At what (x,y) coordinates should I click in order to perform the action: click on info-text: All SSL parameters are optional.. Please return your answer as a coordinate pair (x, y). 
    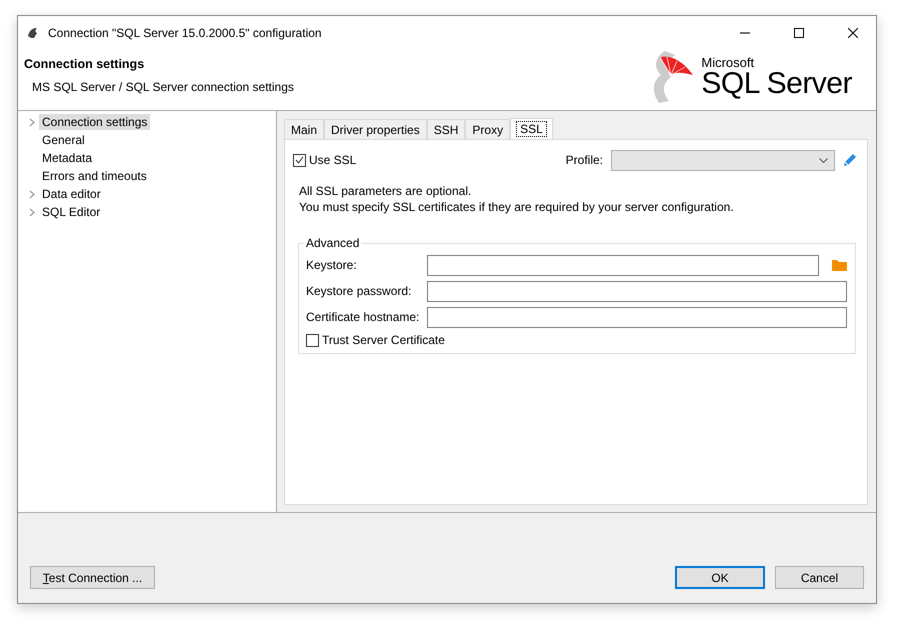
    Looking at the image, I should click on (385, 191).